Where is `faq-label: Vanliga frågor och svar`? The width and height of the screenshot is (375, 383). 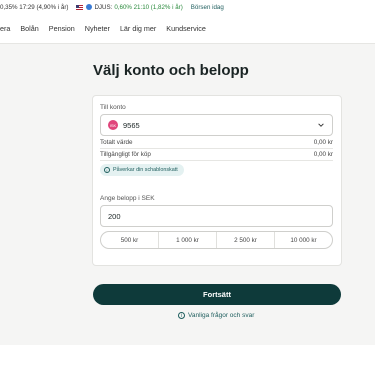 faq-label: Vanliga frågor och svar is located at coordinates (221, 315).